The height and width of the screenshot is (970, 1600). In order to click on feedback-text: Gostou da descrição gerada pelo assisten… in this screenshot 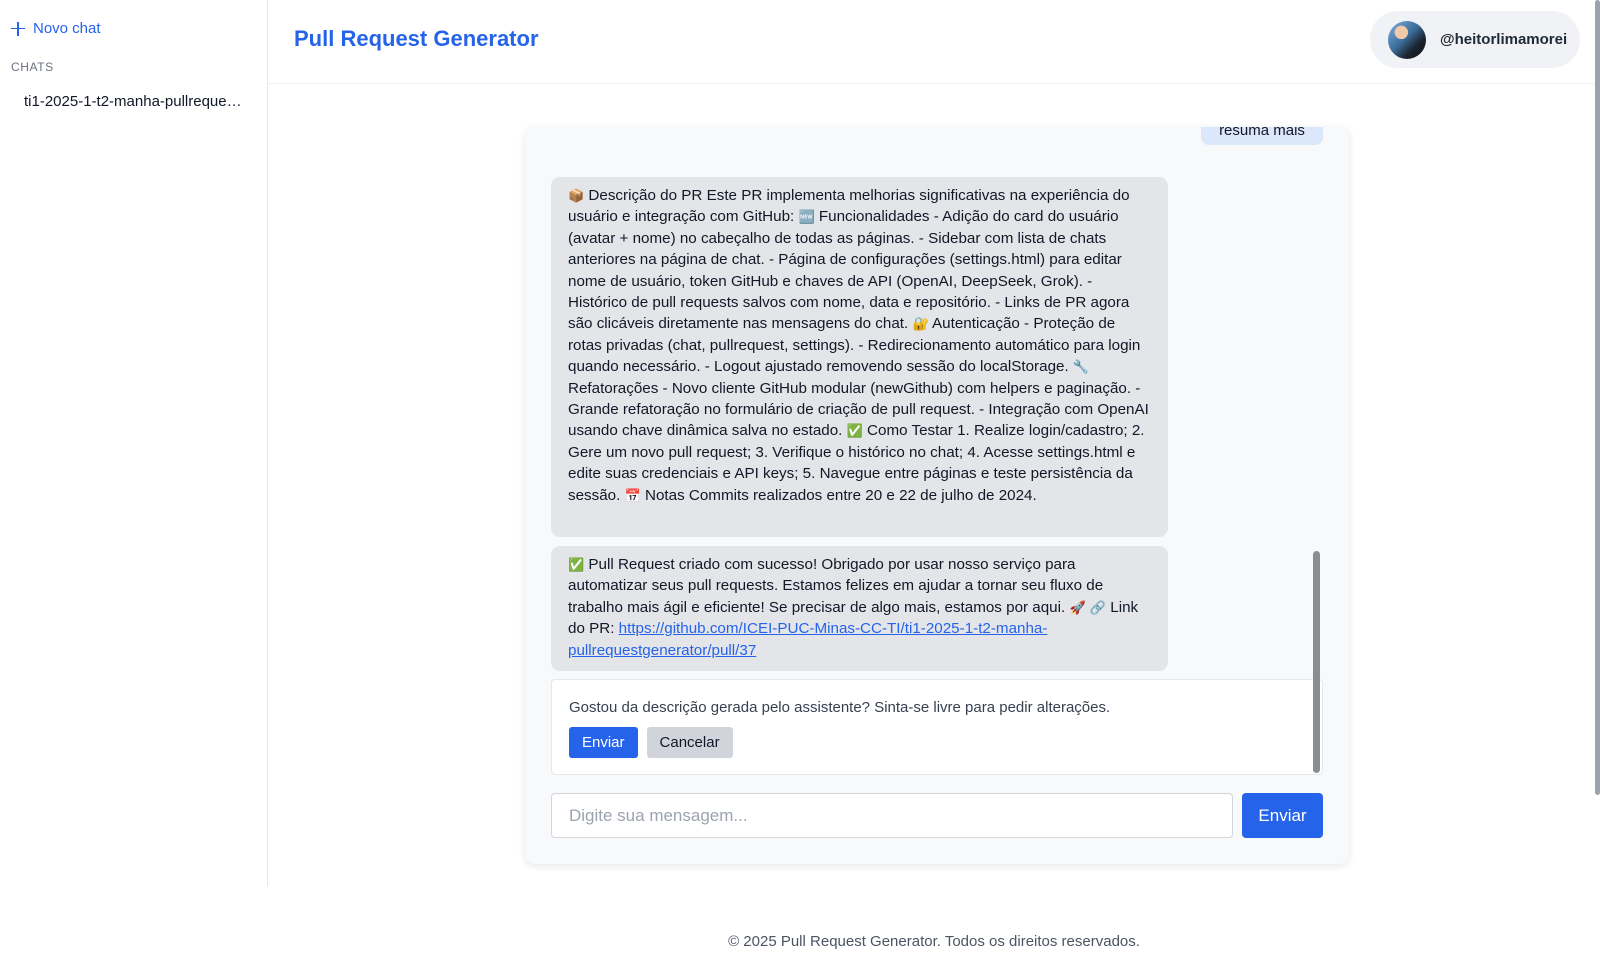, I will do `click(840, 707)`.